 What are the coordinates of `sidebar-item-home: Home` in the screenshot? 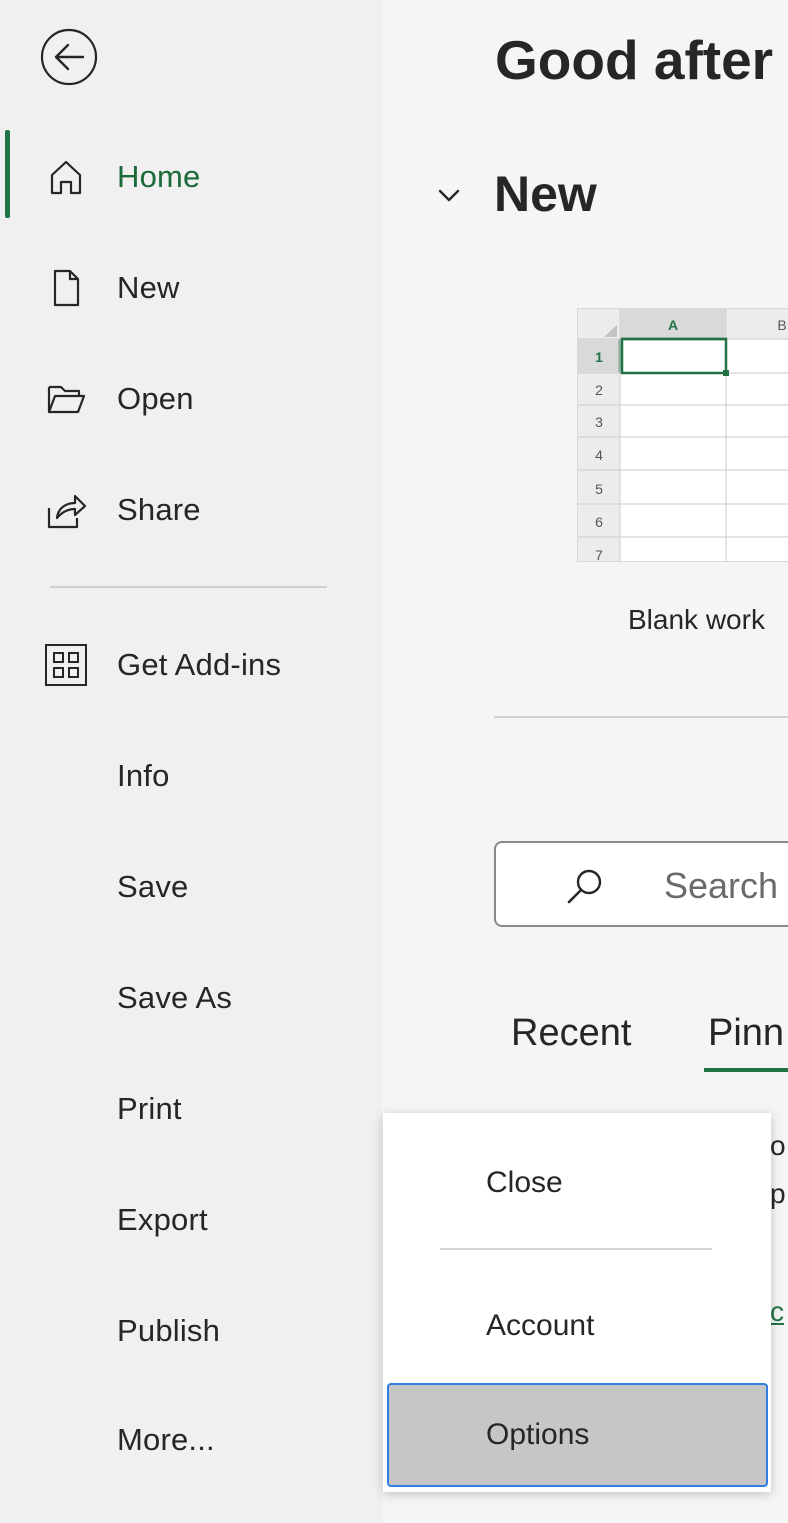 It's located at (191, 177).